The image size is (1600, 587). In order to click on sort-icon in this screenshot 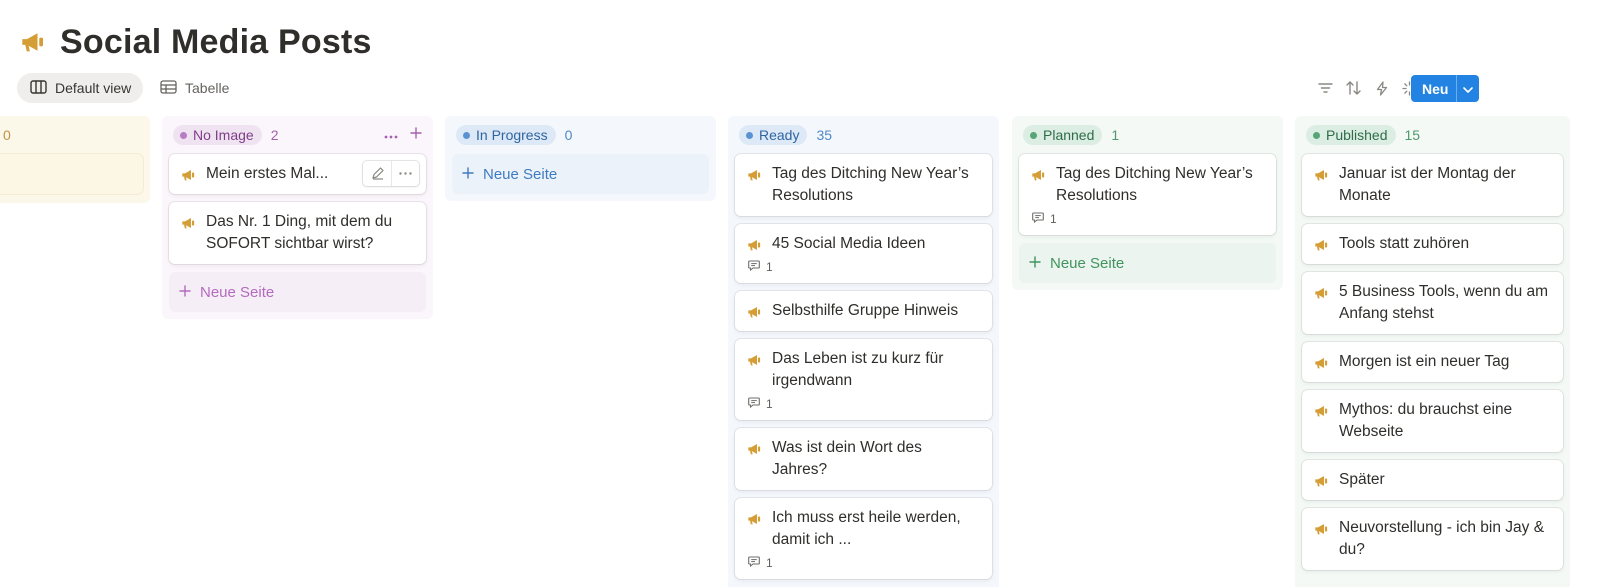, I will do `click(1353, 88)`.